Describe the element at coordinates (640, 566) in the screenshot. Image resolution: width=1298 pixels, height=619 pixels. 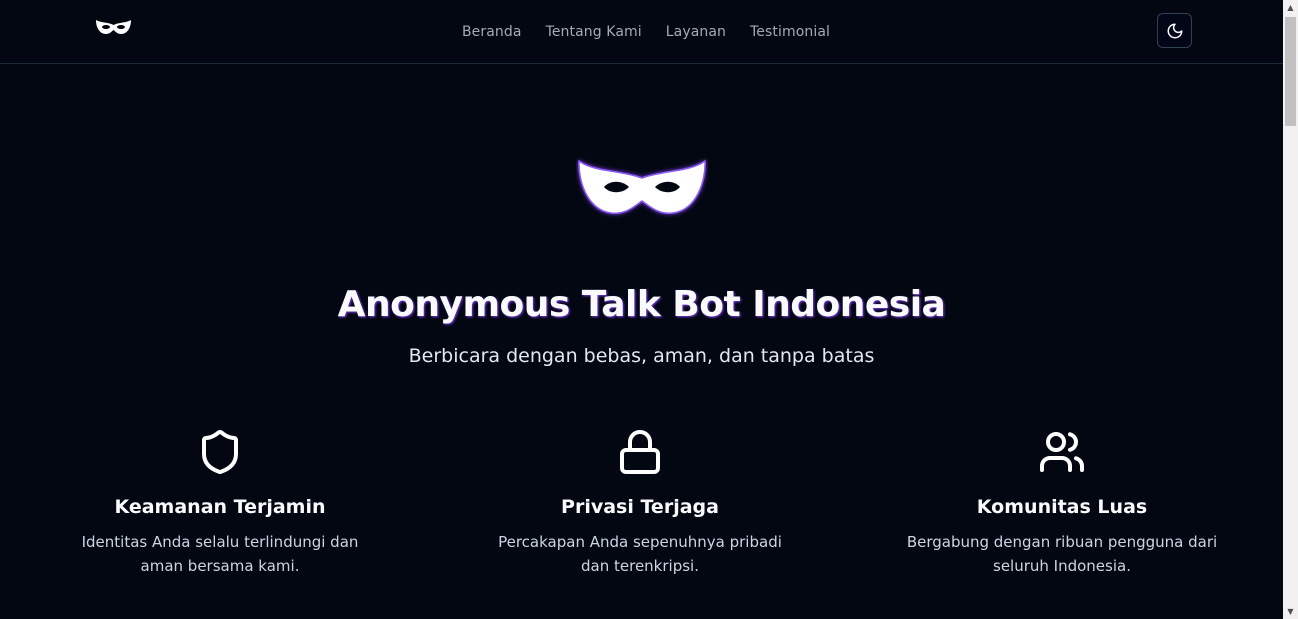
I see `feature-description-line: dan terenkripsi.` at that location.